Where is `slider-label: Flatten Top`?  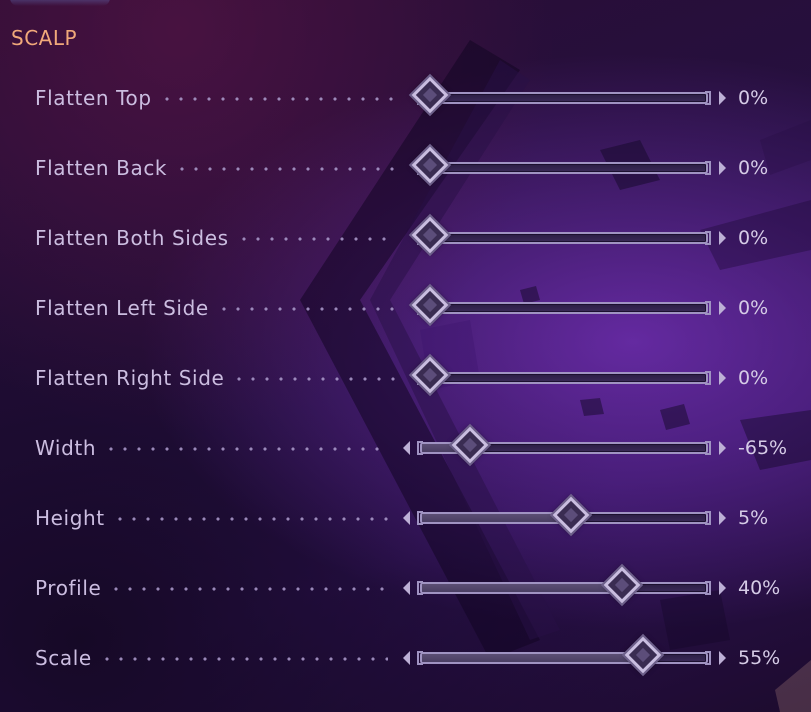 slider-label: Flatten Top is located at coordinates (93, 98).